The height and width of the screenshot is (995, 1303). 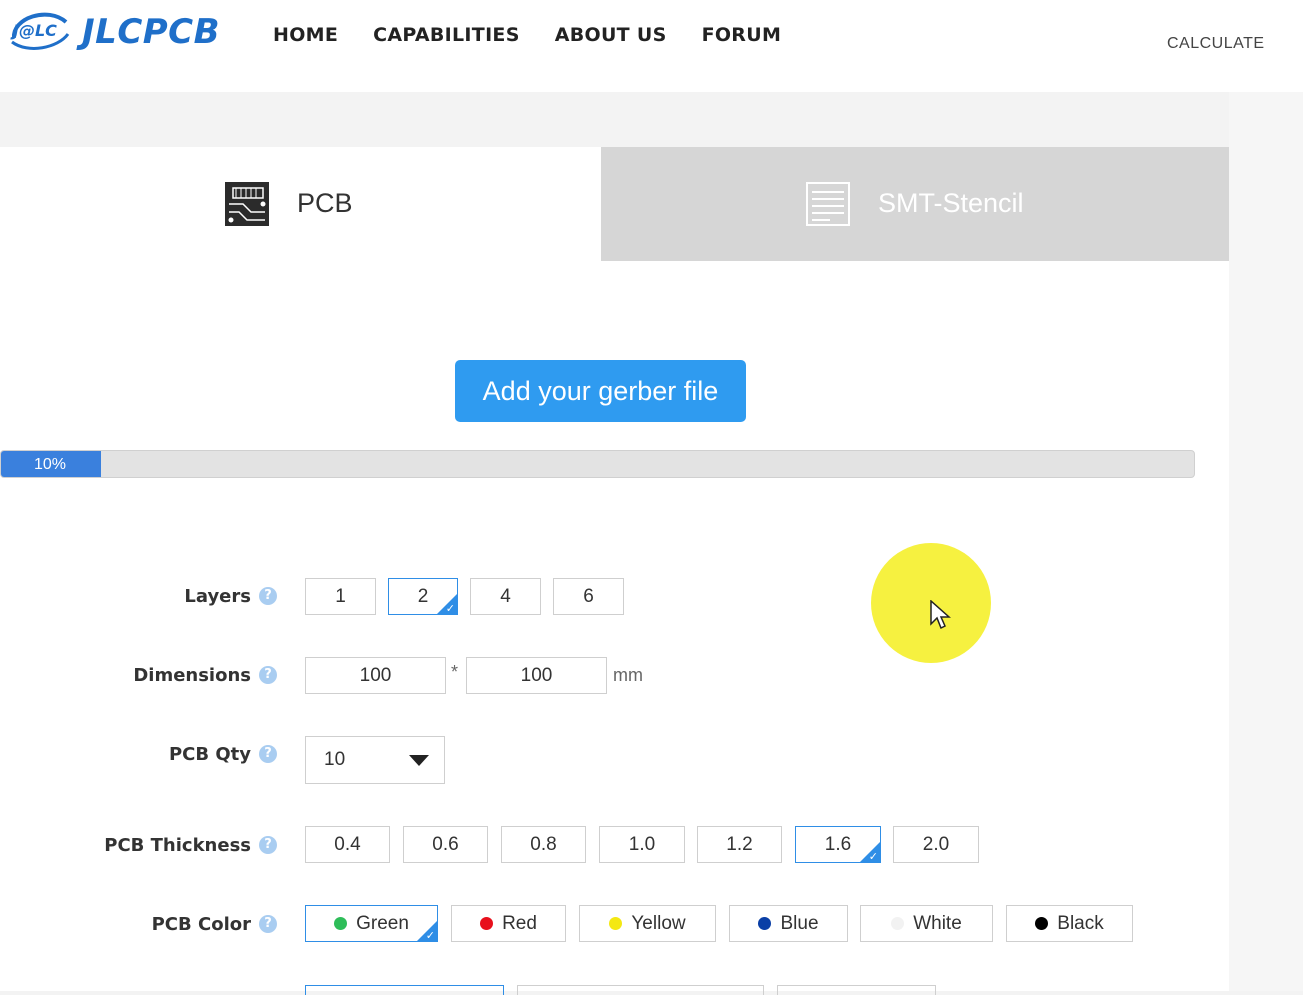 I want to click on color-option-green: Green ✓, so click(x=371, y=923).